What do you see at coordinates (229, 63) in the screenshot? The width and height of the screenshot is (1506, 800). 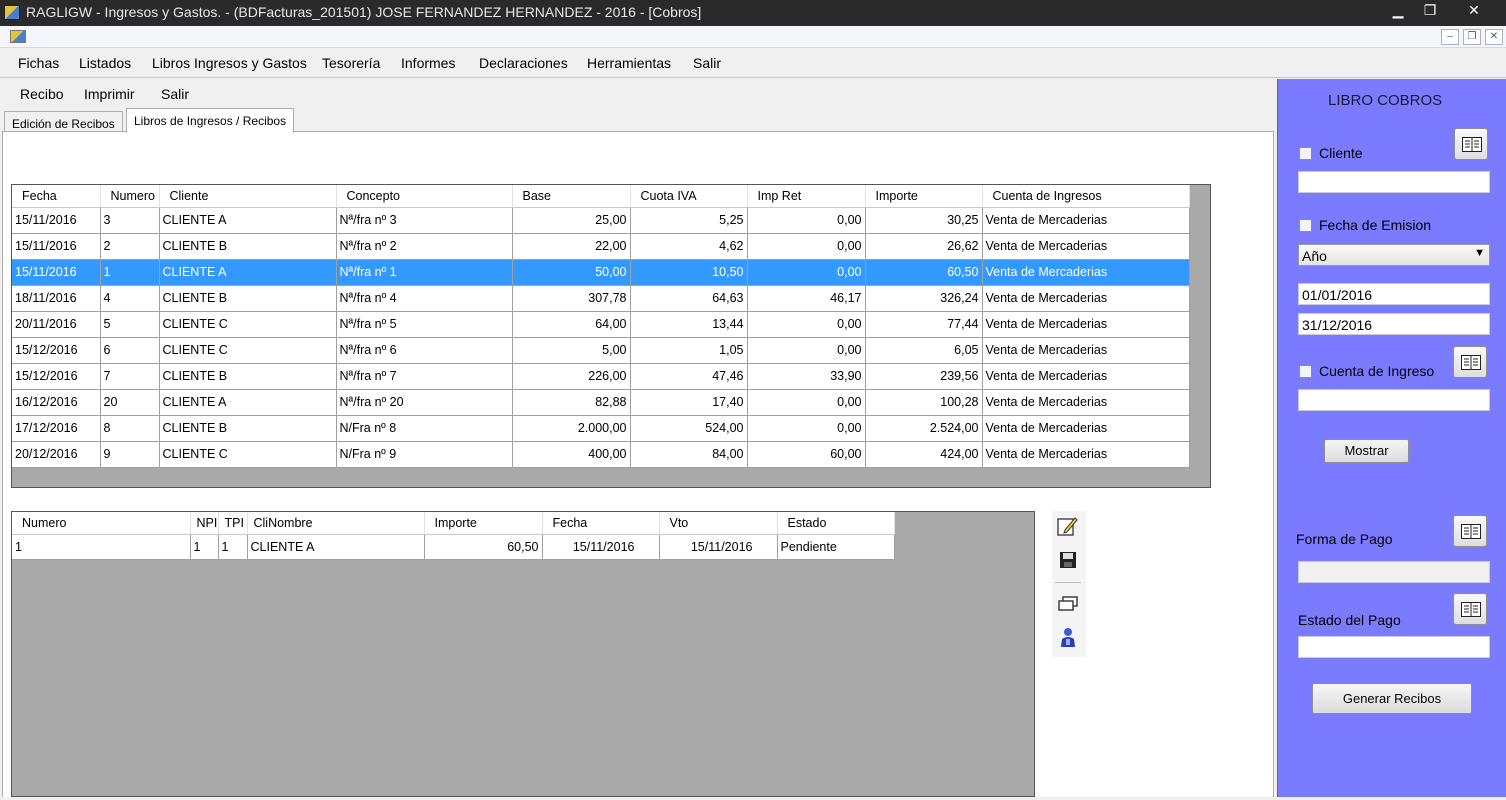 I see `menu-libros: Libros Ingresos y Gastos` at bounding box center [229, 63].